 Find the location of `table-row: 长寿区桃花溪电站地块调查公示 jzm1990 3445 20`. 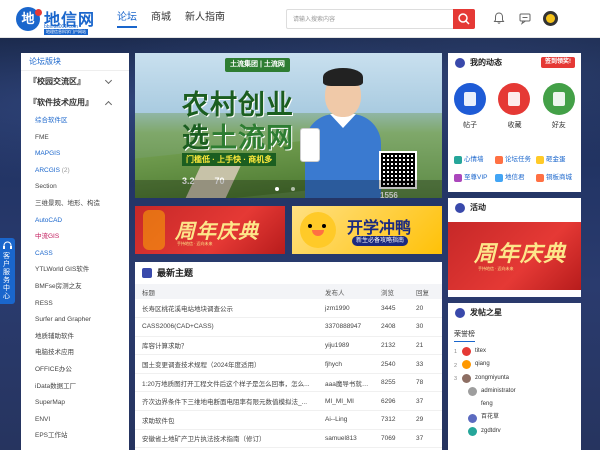

table-row: 长寿区桃花溪电站地块调查公示 jzm1990 3445 20 is located at coordinates (288, 309).